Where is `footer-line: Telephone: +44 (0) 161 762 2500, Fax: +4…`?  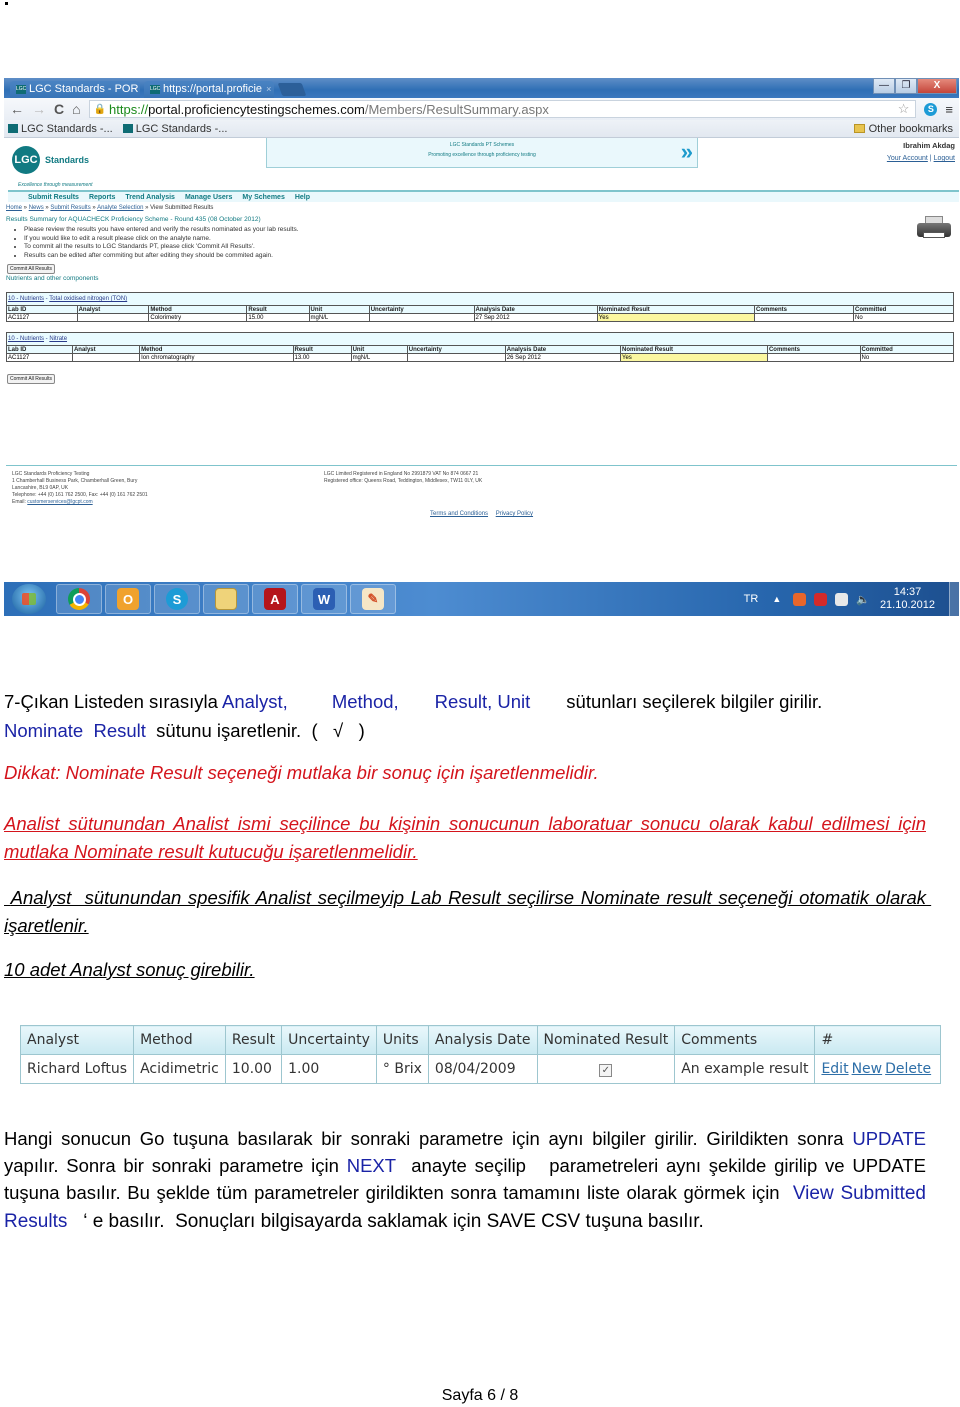 footer-line: Telephone: +44 (0) 161 762 2500, Fax: +4… is located at coordinates (80, 495).